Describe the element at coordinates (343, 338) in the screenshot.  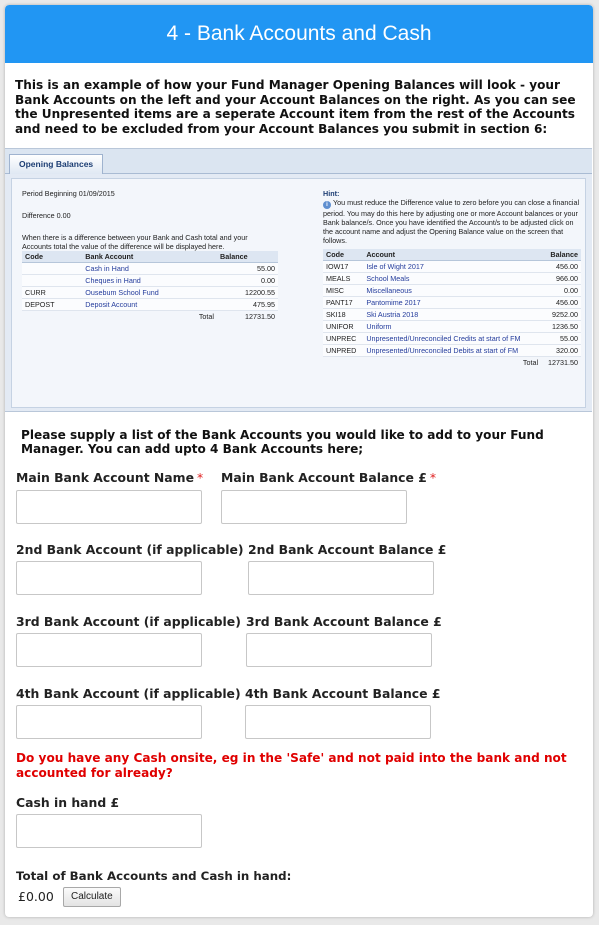
I see `cell-code: UNPREC` at that location.